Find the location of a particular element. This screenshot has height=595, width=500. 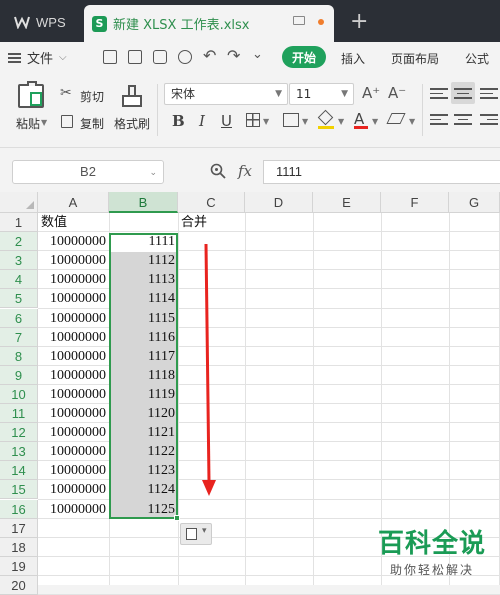

tab-insert: 插入 is located at coordinates (353, 58).